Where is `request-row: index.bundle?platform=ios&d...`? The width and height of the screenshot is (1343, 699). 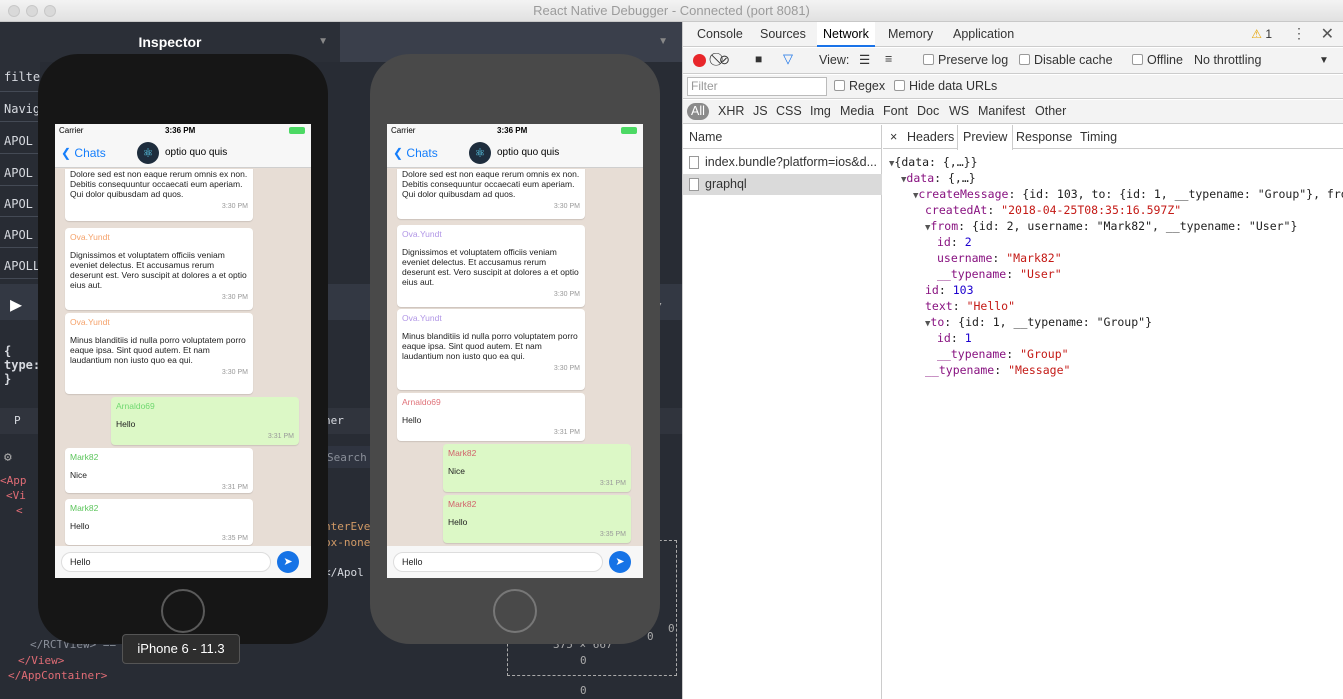 request-row: index.bundle?platform=ios&d... is located at coordinates (782, 162).